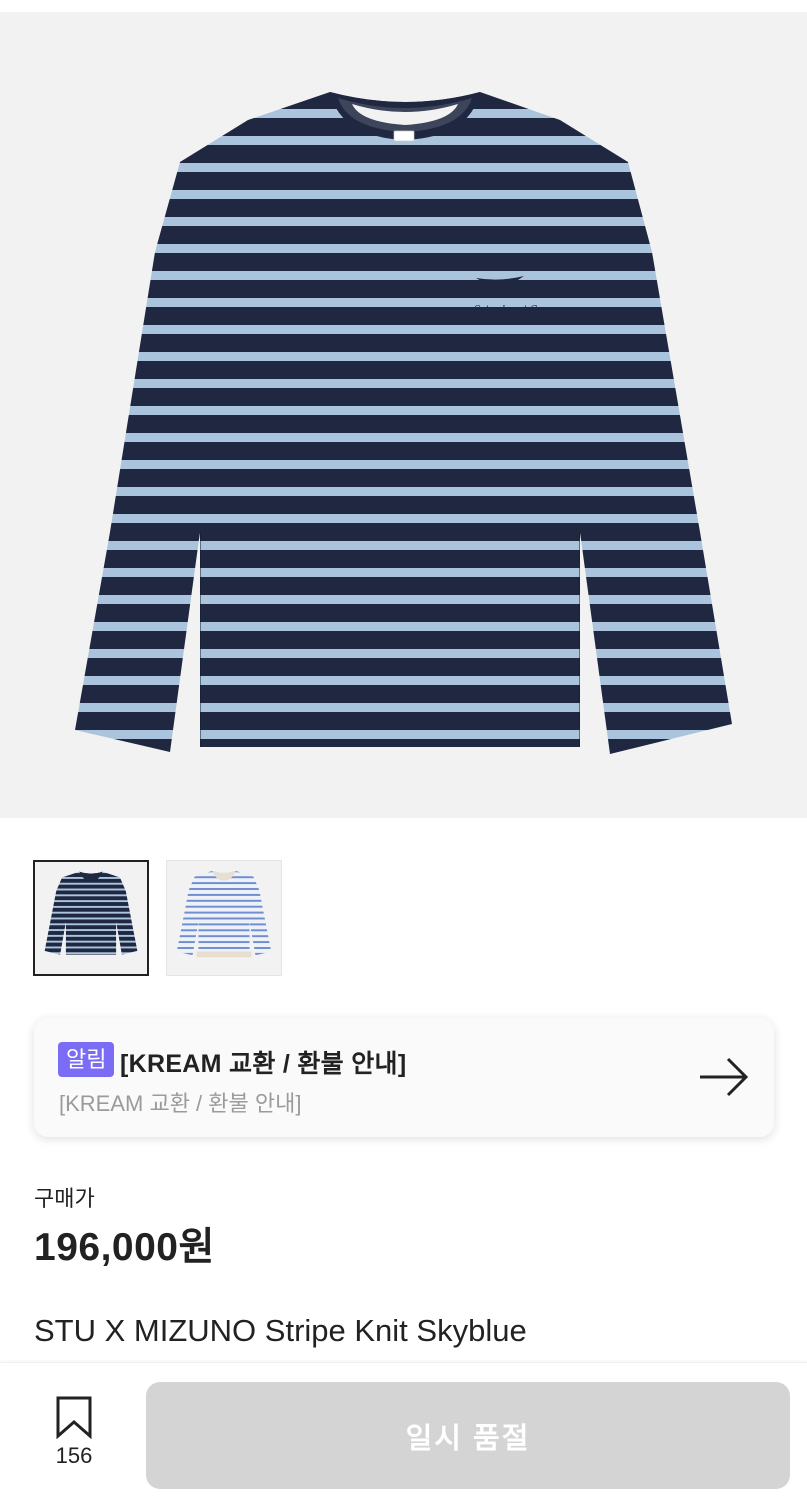 Image resolution: width=807 pixels, height=1500 pixels. I want to click on bottom-action-bar: 156 일시 품절, so click(403, 1431).